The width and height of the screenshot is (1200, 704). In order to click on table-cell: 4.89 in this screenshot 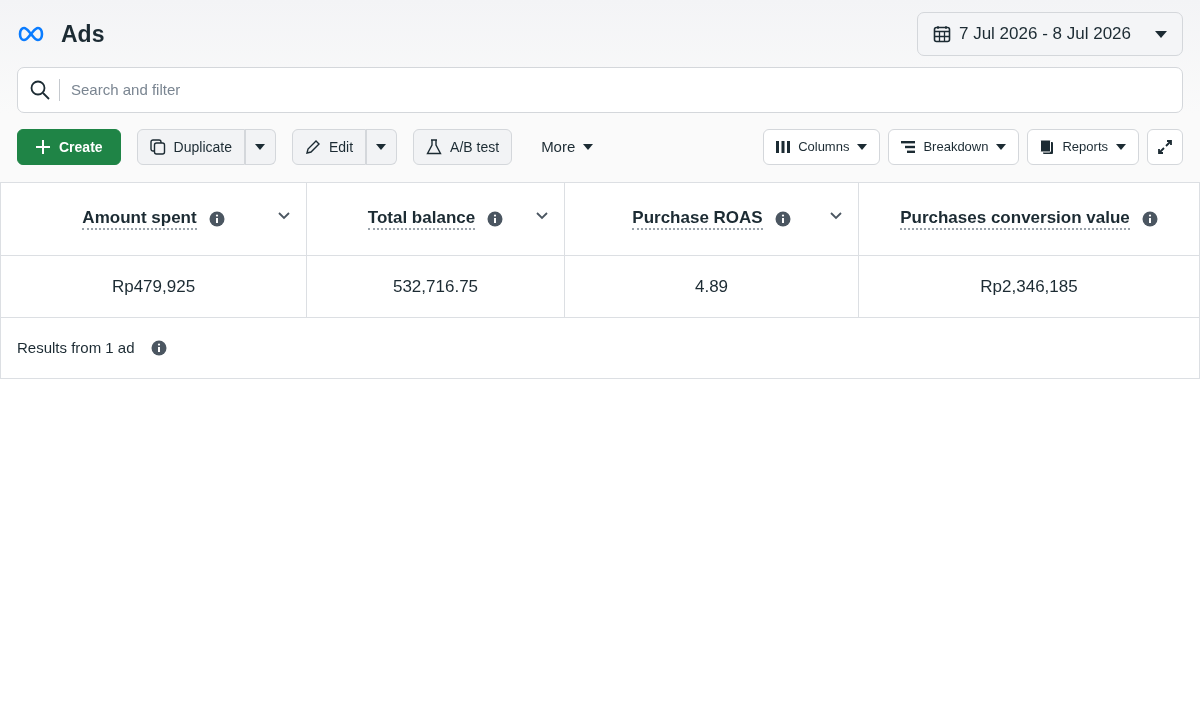, I will do `click(712, 287)`.